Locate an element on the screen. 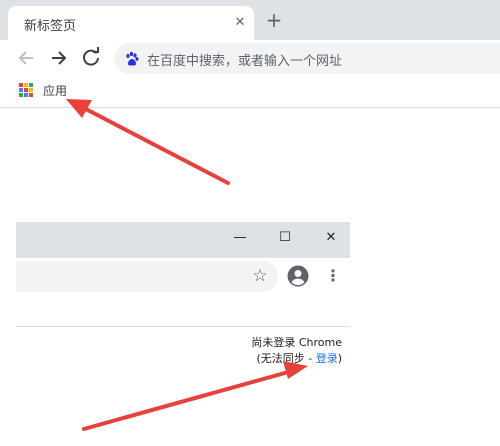 This screenshot has height=446, width=500. omnibox-placeholder: 在百度中搜索，或者输入一个网址 is located at coordinates (245, 61).